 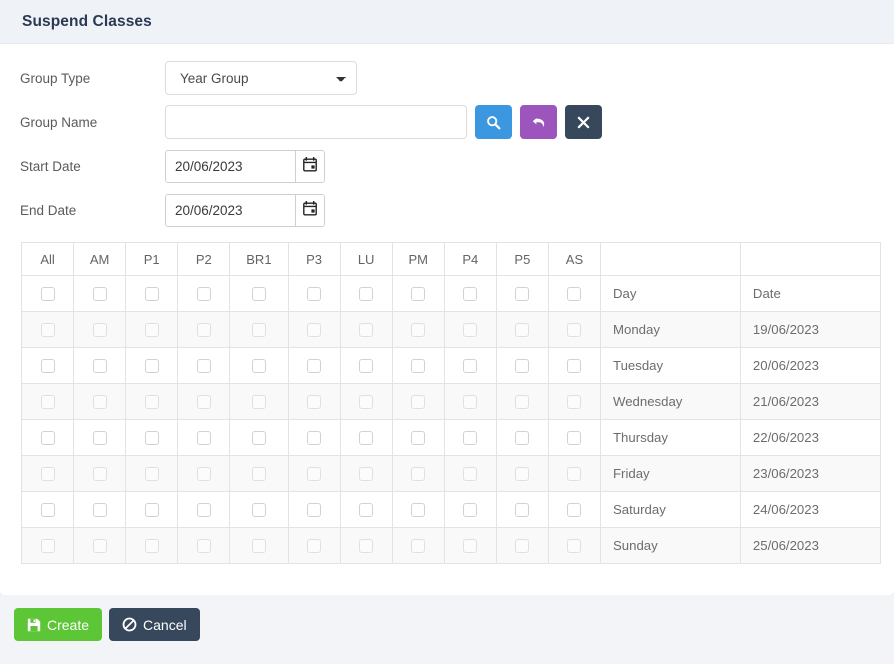 I want to click on grid-cell-checkbox, so click(x=314, y=329).